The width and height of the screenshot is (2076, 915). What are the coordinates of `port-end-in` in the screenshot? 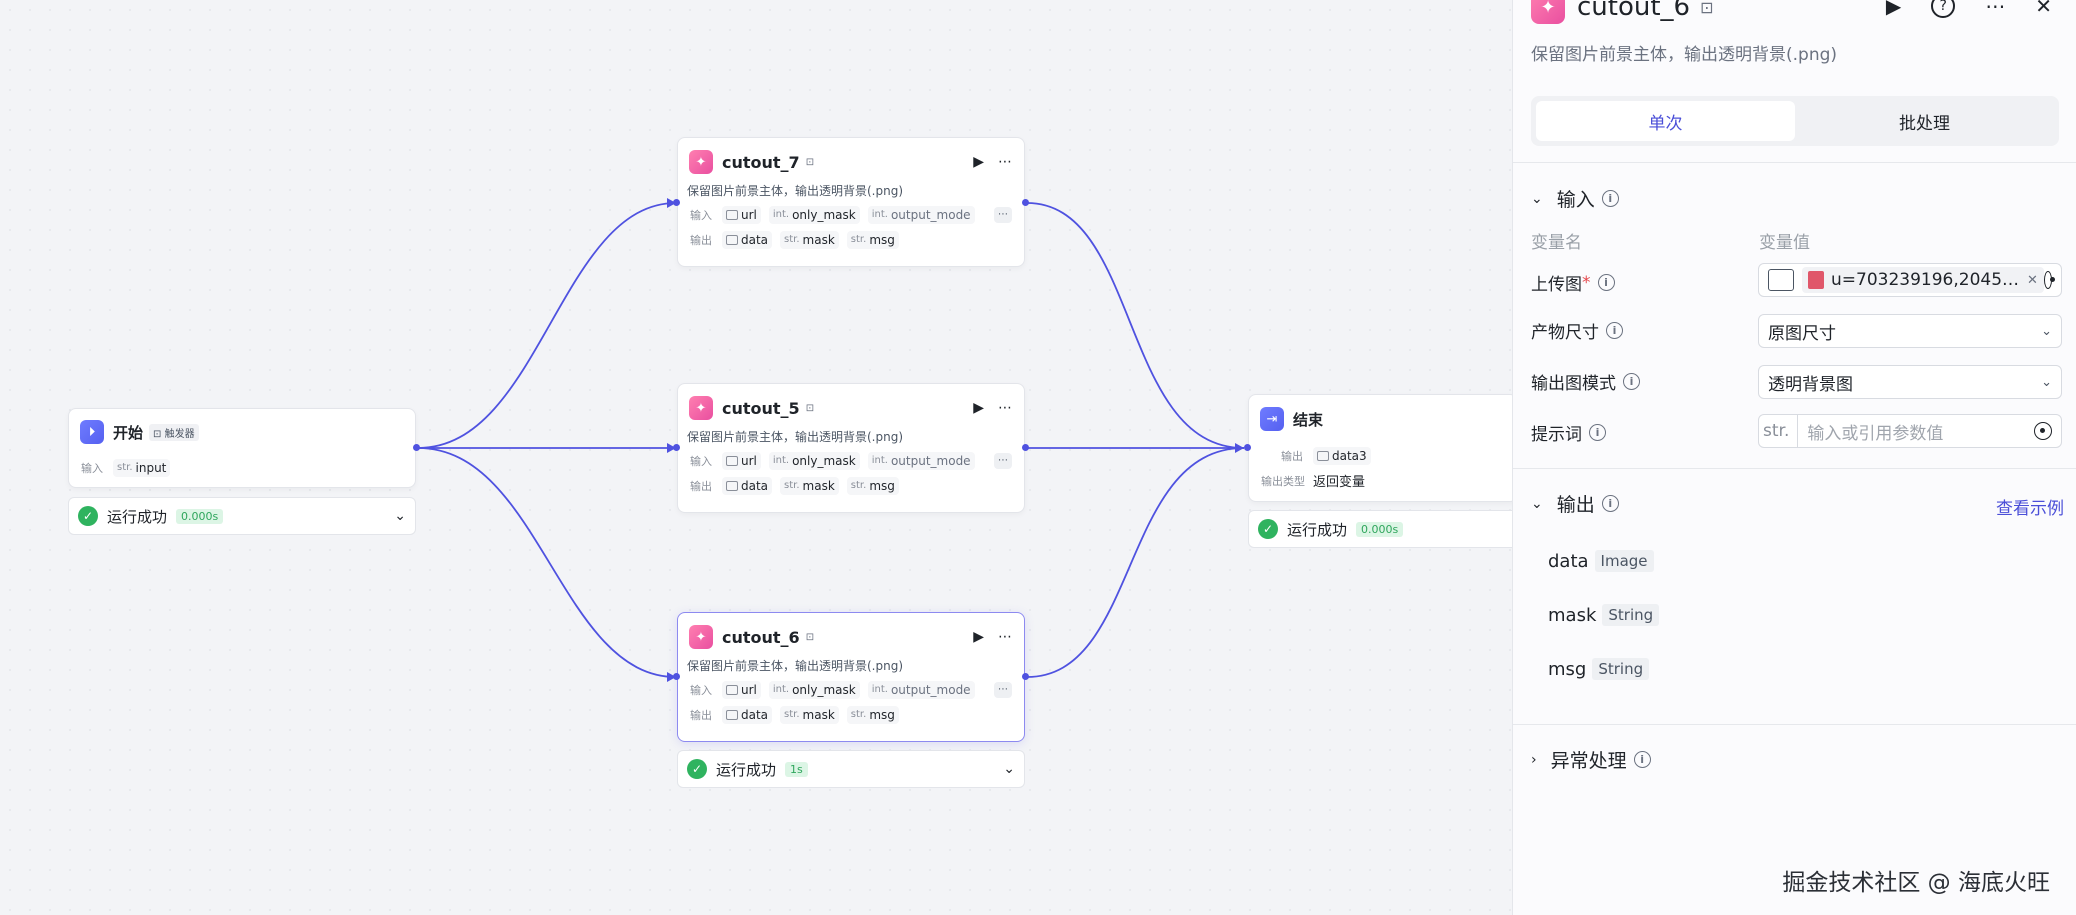 It's located at (1247, 447).